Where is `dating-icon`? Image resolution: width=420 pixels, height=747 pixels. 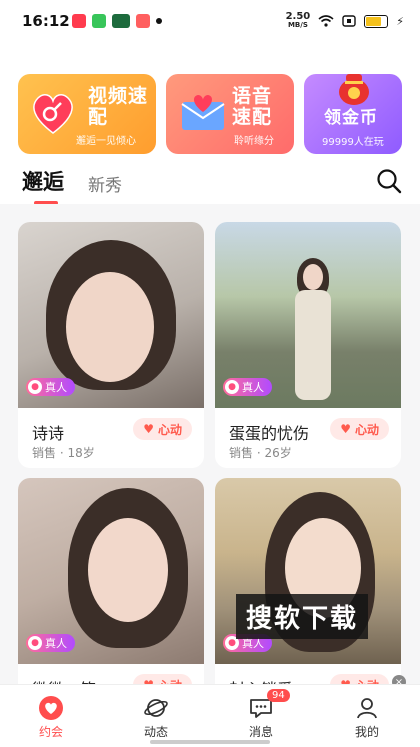
dating-icon is located at coordinates (51, 708).